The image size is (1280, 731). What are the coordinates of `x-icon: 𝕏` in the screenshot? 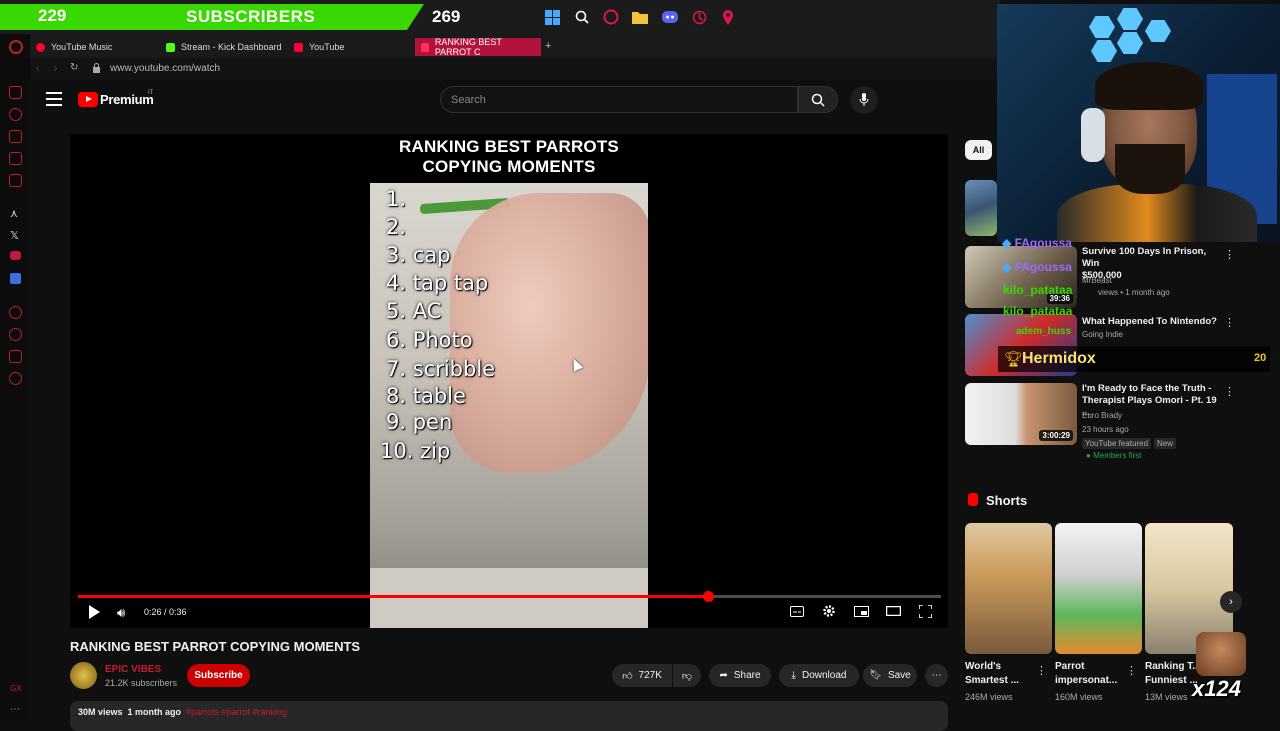 It's located at (14, 235).